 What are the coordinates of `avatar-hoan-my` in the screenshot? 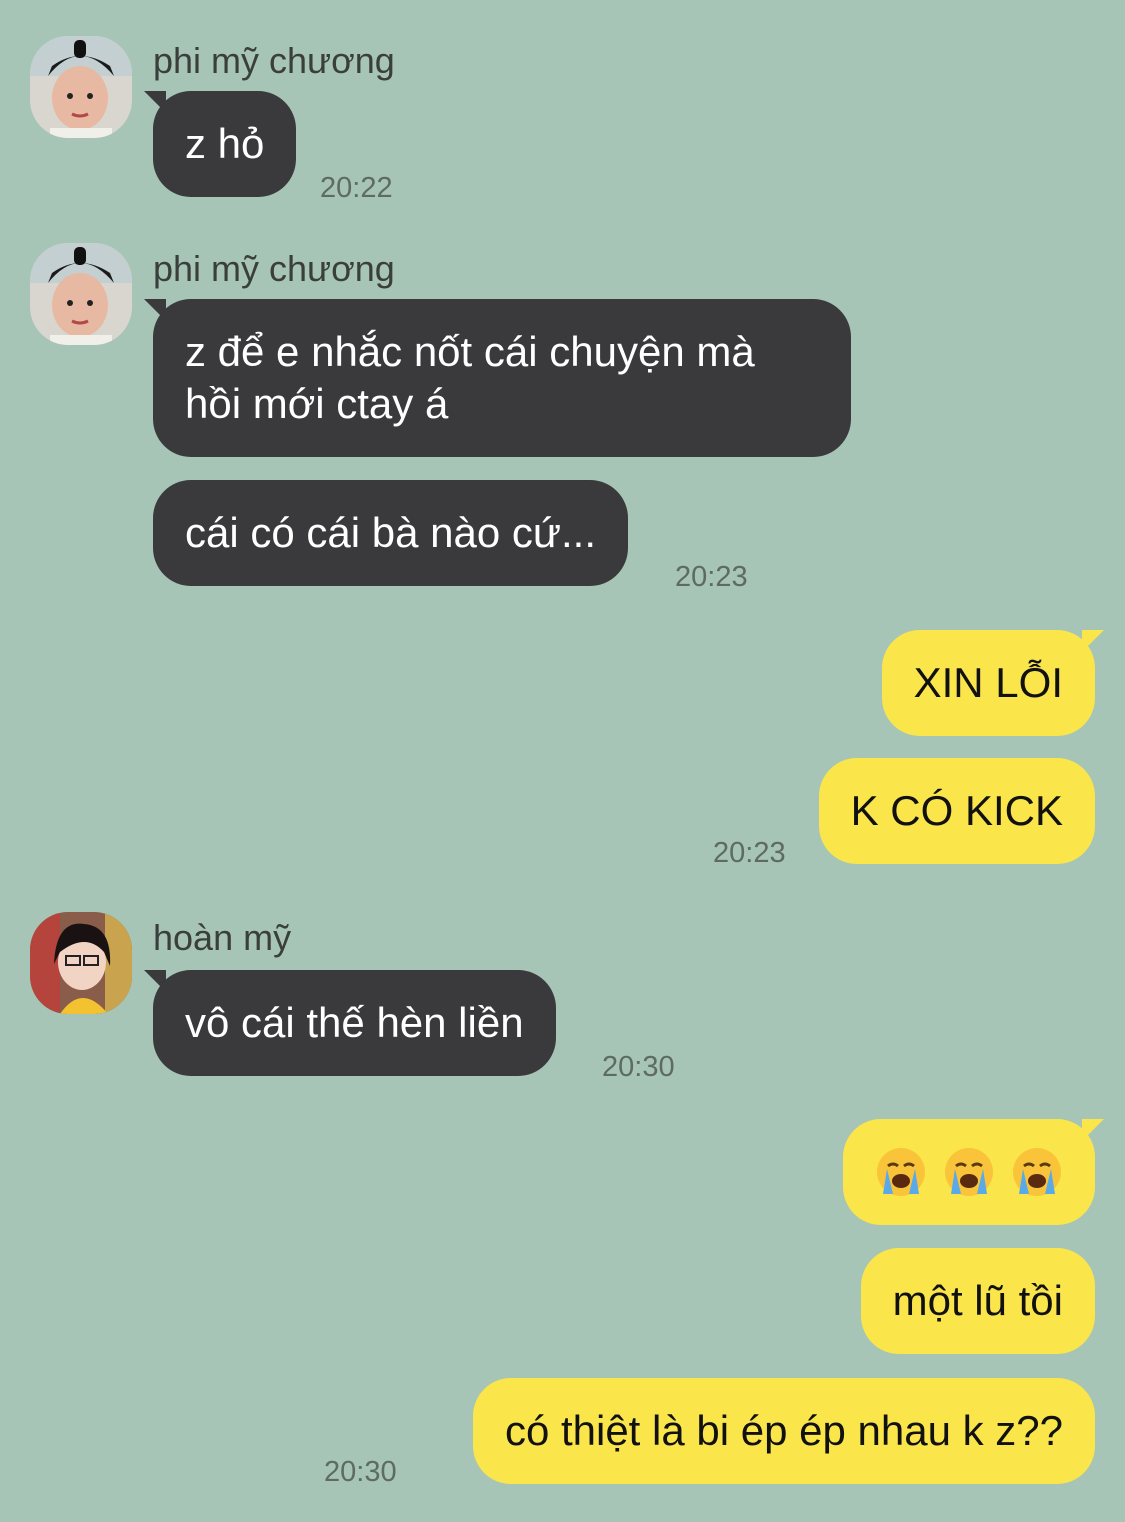 It's located at (81, 963).